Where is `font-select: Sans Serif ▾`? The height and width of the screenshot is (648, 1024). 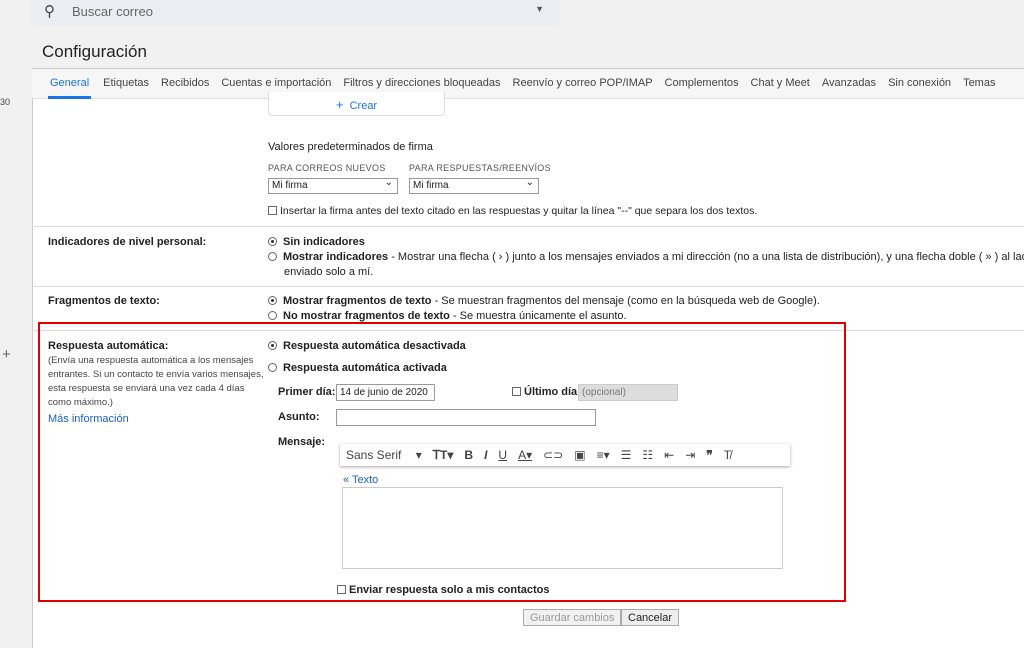
font-select: Sans Serif ▾ is located at coordinates (384, 455).